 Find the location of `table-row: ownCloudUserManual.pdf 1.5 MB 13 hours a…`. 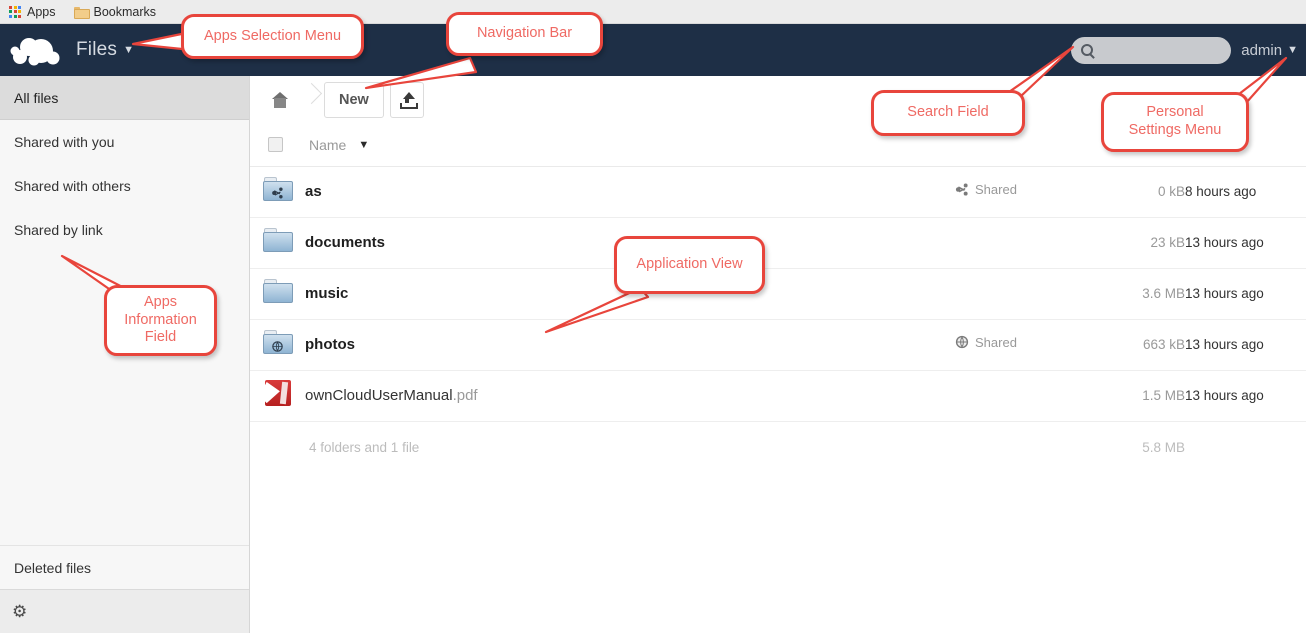

table-row: ownCloudUserManual.pdf 1.5 MB 13 hours a… is located at coordinates (778, 395).